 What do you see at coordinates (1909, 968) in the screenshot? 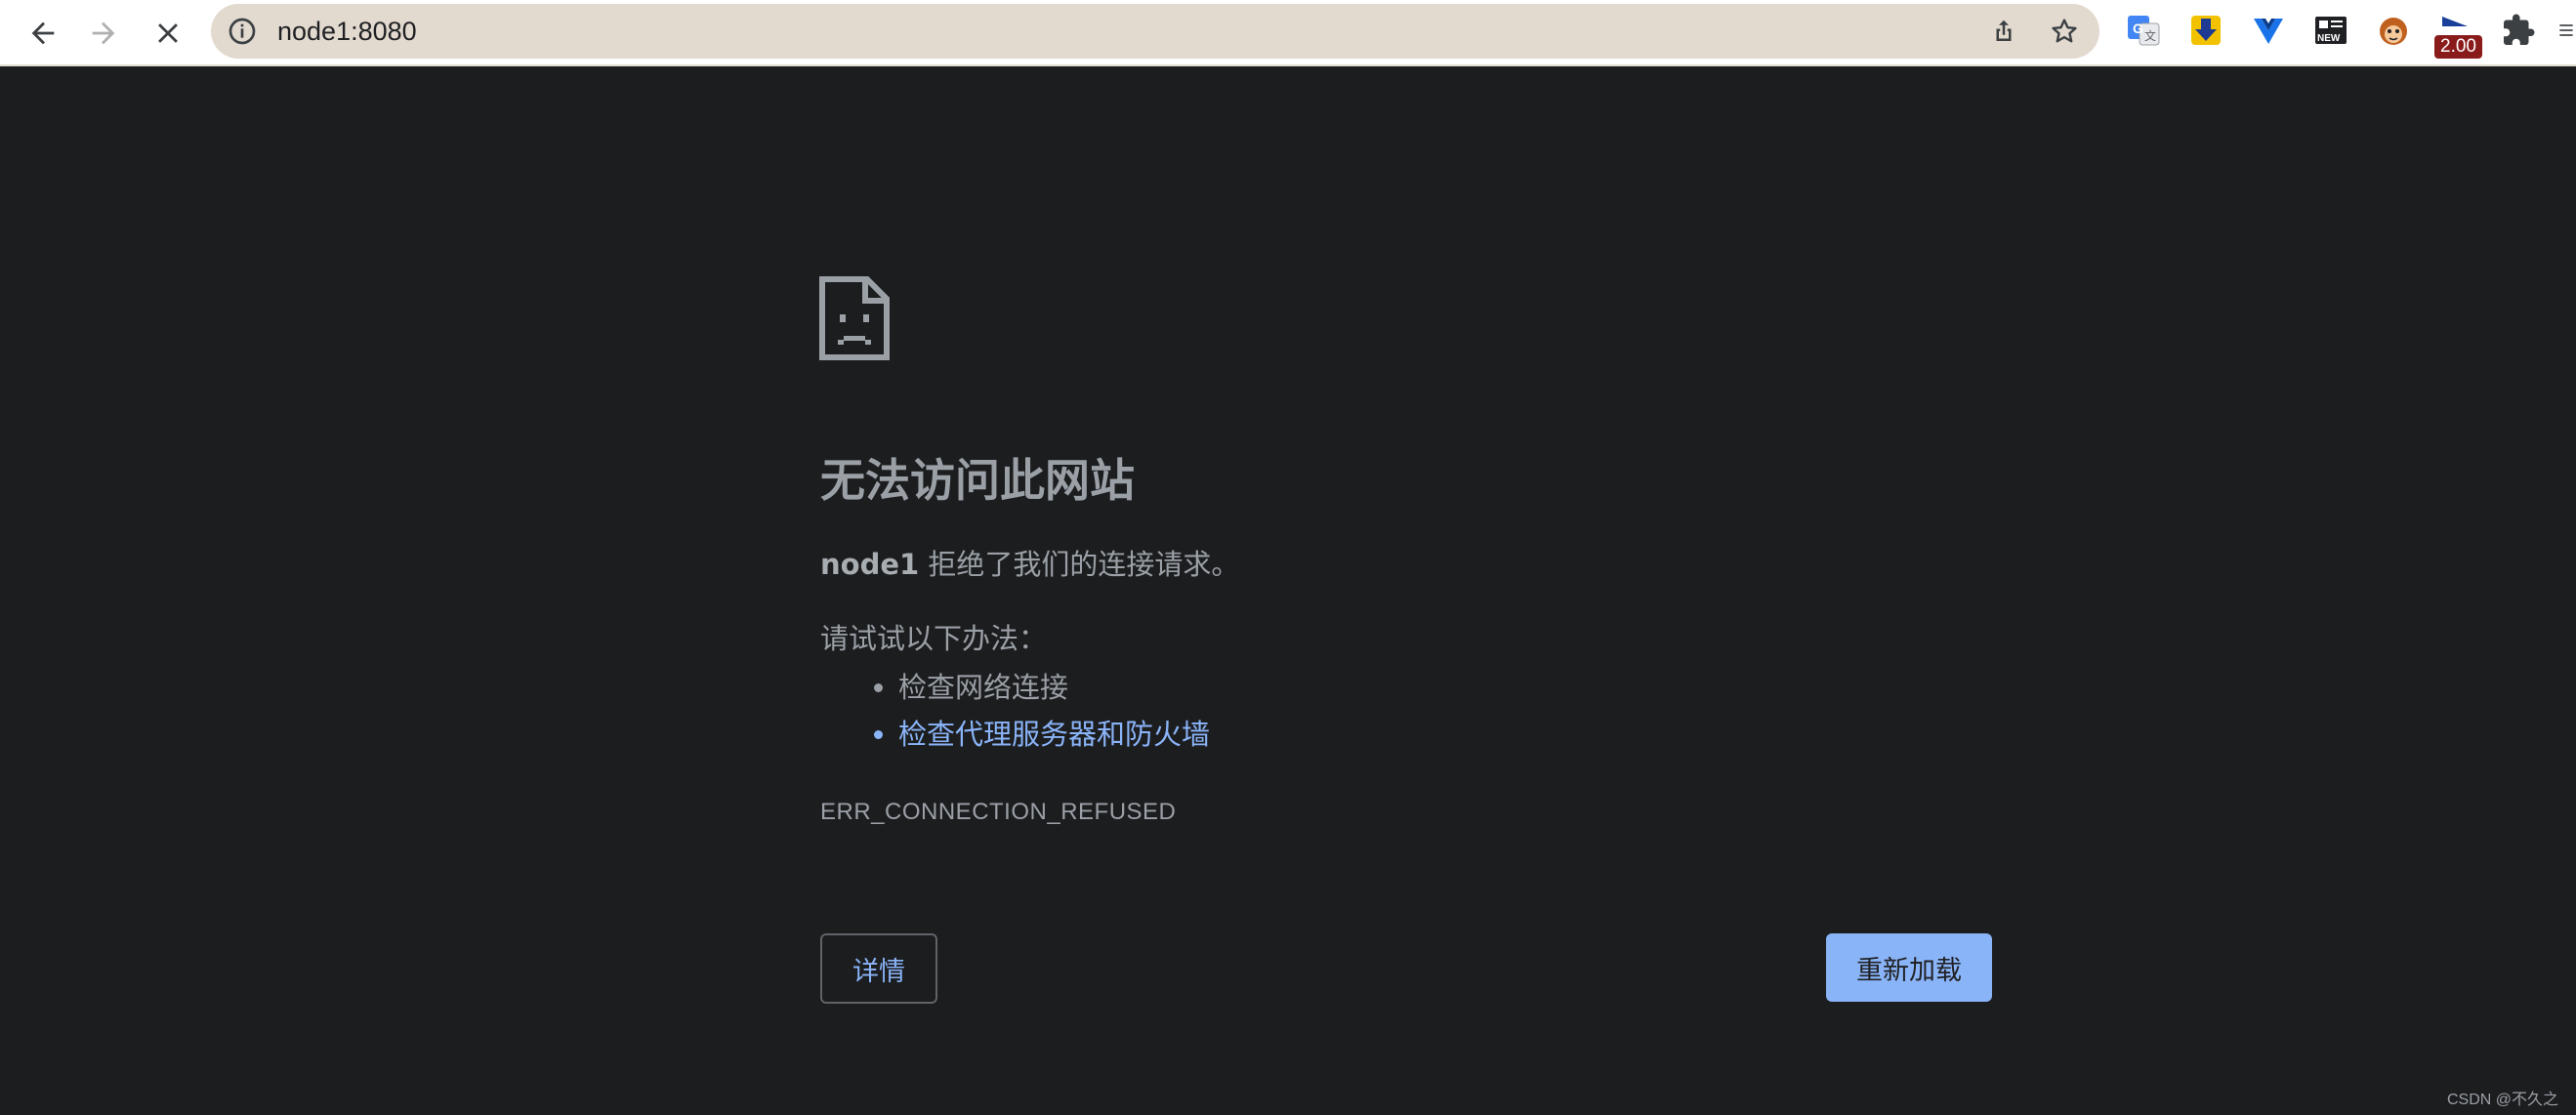
I see `reload-button: 重新加载` at bounding box center [1909, 968].